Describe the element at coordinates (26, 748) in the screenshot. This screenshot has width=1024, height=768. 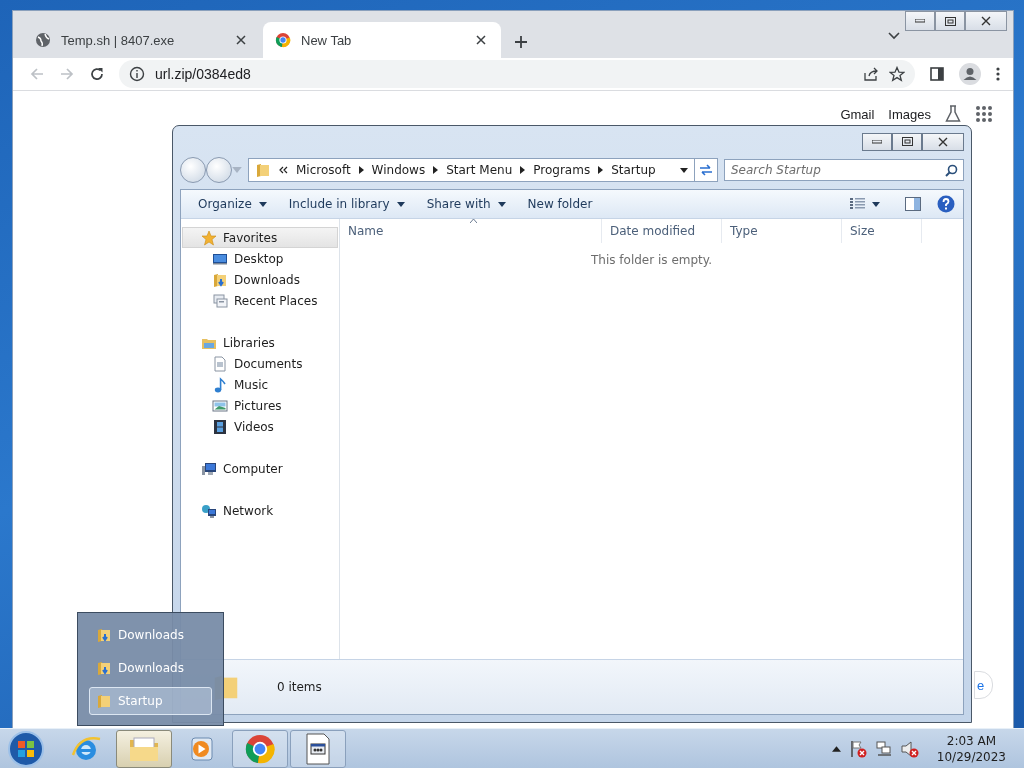
I see `start-button` at that location.